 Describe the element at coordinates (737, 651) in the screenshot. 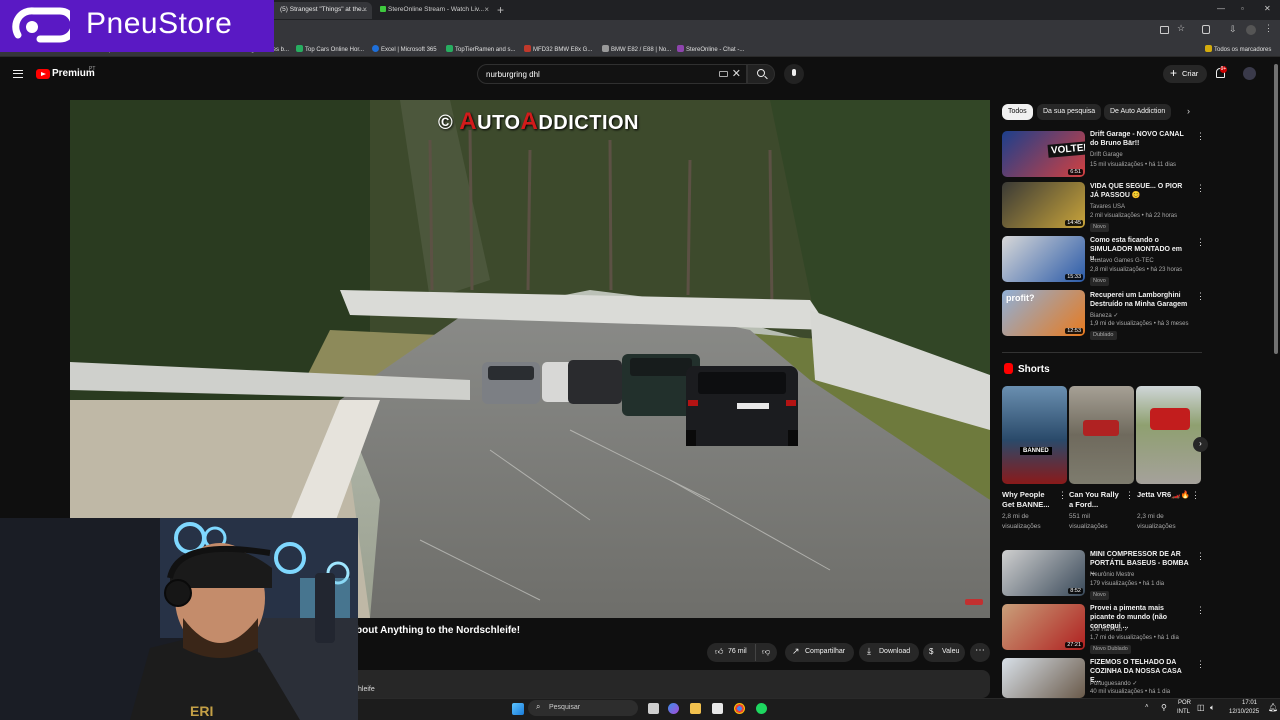

I see `like-count: 76 mil` at that location.